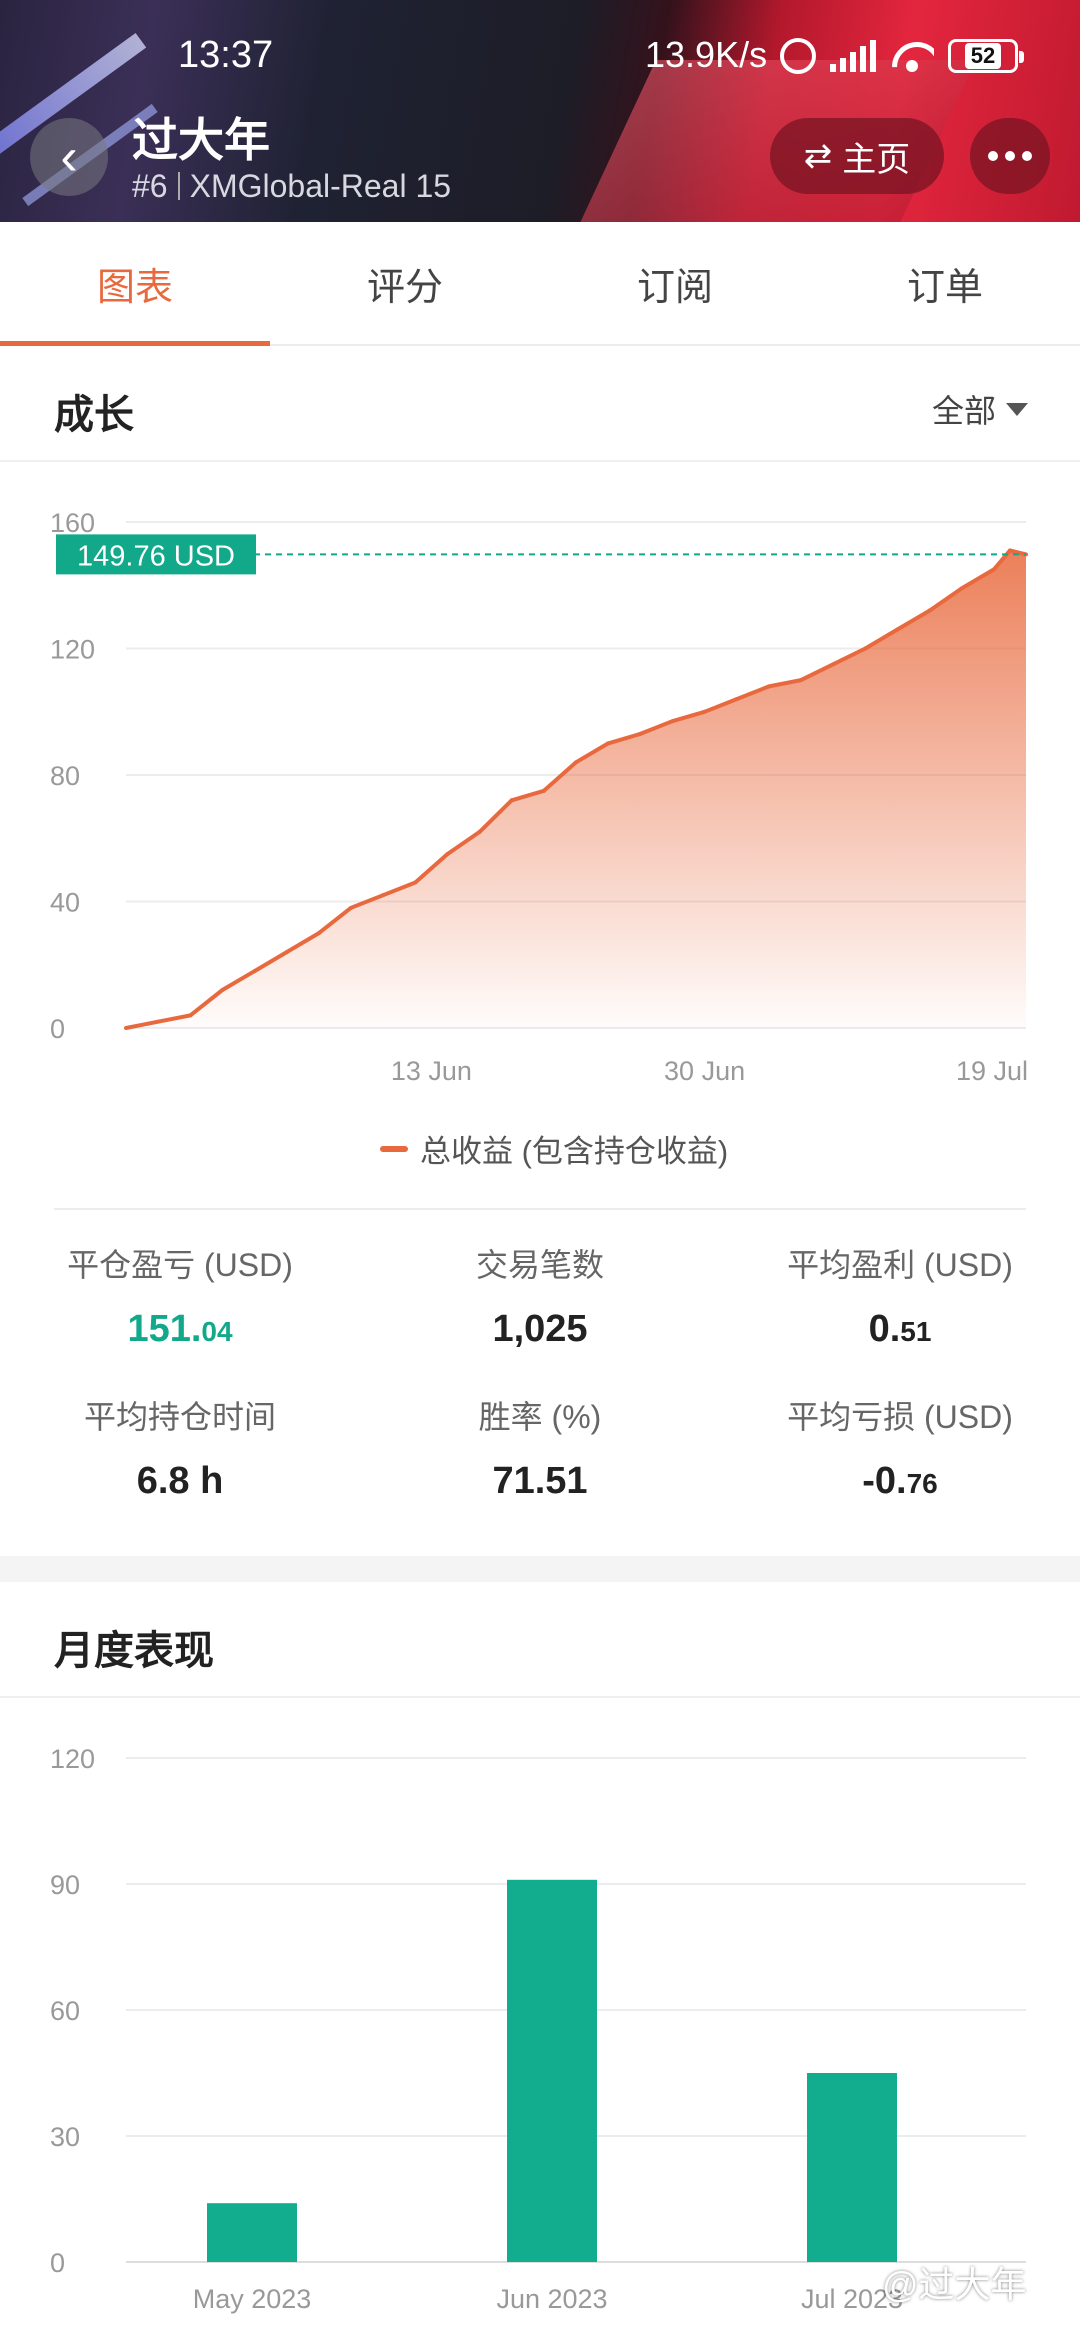 The image size is (1080, 2340). Describe the element at coordinates (226, 55) in the screenshot. I see `status-time: 13:37` at that location.